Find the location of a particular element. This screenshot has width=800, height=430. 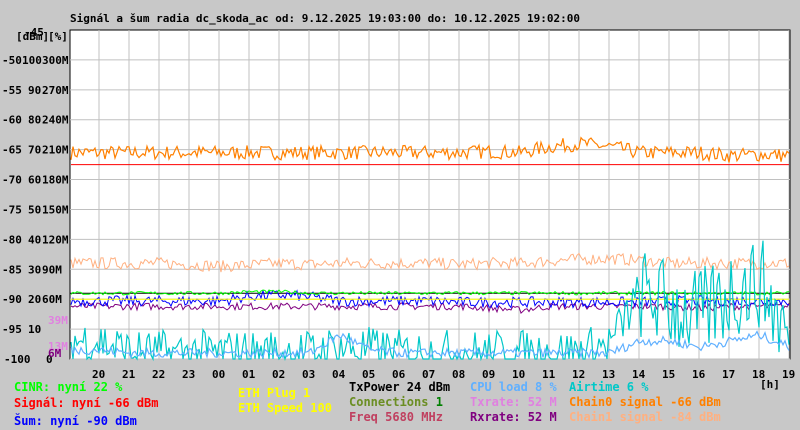

y-tick-pct: 10 is located at coordinates (34, 329).